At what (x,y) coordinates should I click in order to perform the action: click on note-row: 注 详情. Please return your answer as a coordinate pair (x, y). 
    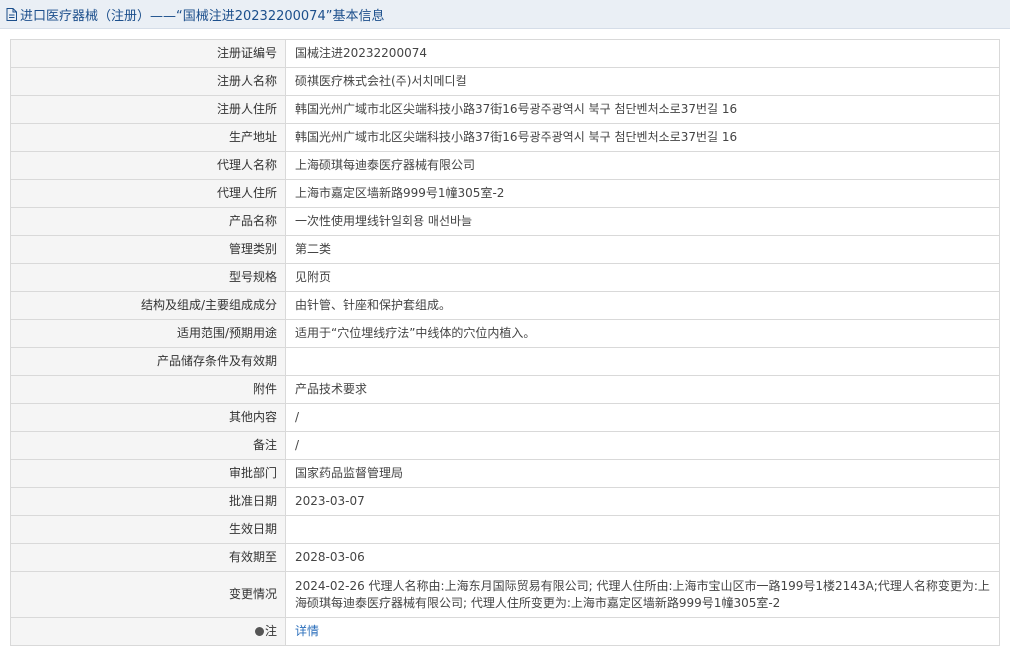
    Looking at the image, I should click on (505, 631).